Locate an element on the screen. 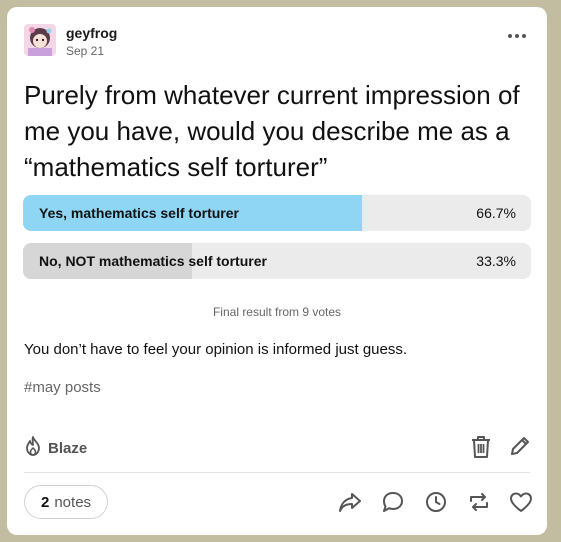 This screenshot has width=561, height=542. reblog-icon is located at coordinates (479, 504).